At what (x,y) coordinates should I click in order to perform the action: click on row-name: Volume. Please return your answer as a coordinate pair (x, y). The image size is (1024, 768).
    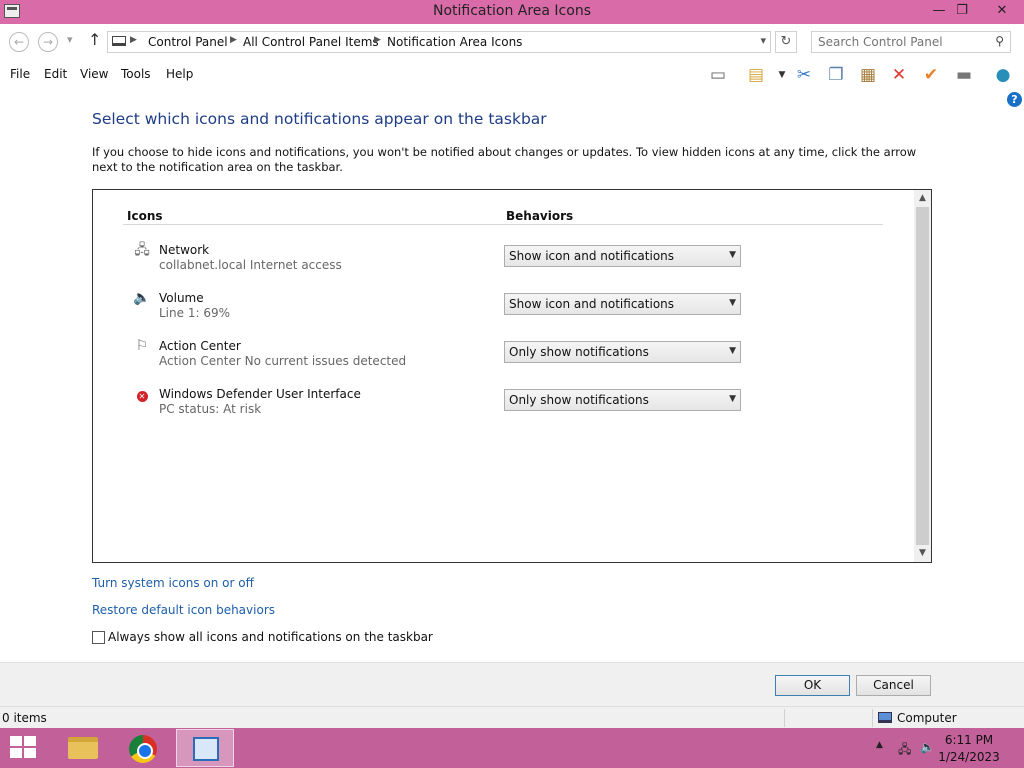
    Looking at the image, I should click on (181, 298).